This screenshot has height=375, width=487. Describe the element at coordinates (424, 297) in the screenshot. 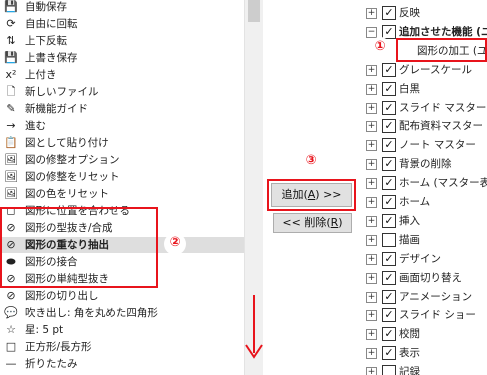

I see `ribbon-tab-item: + ✓ アニメーション` at that location.